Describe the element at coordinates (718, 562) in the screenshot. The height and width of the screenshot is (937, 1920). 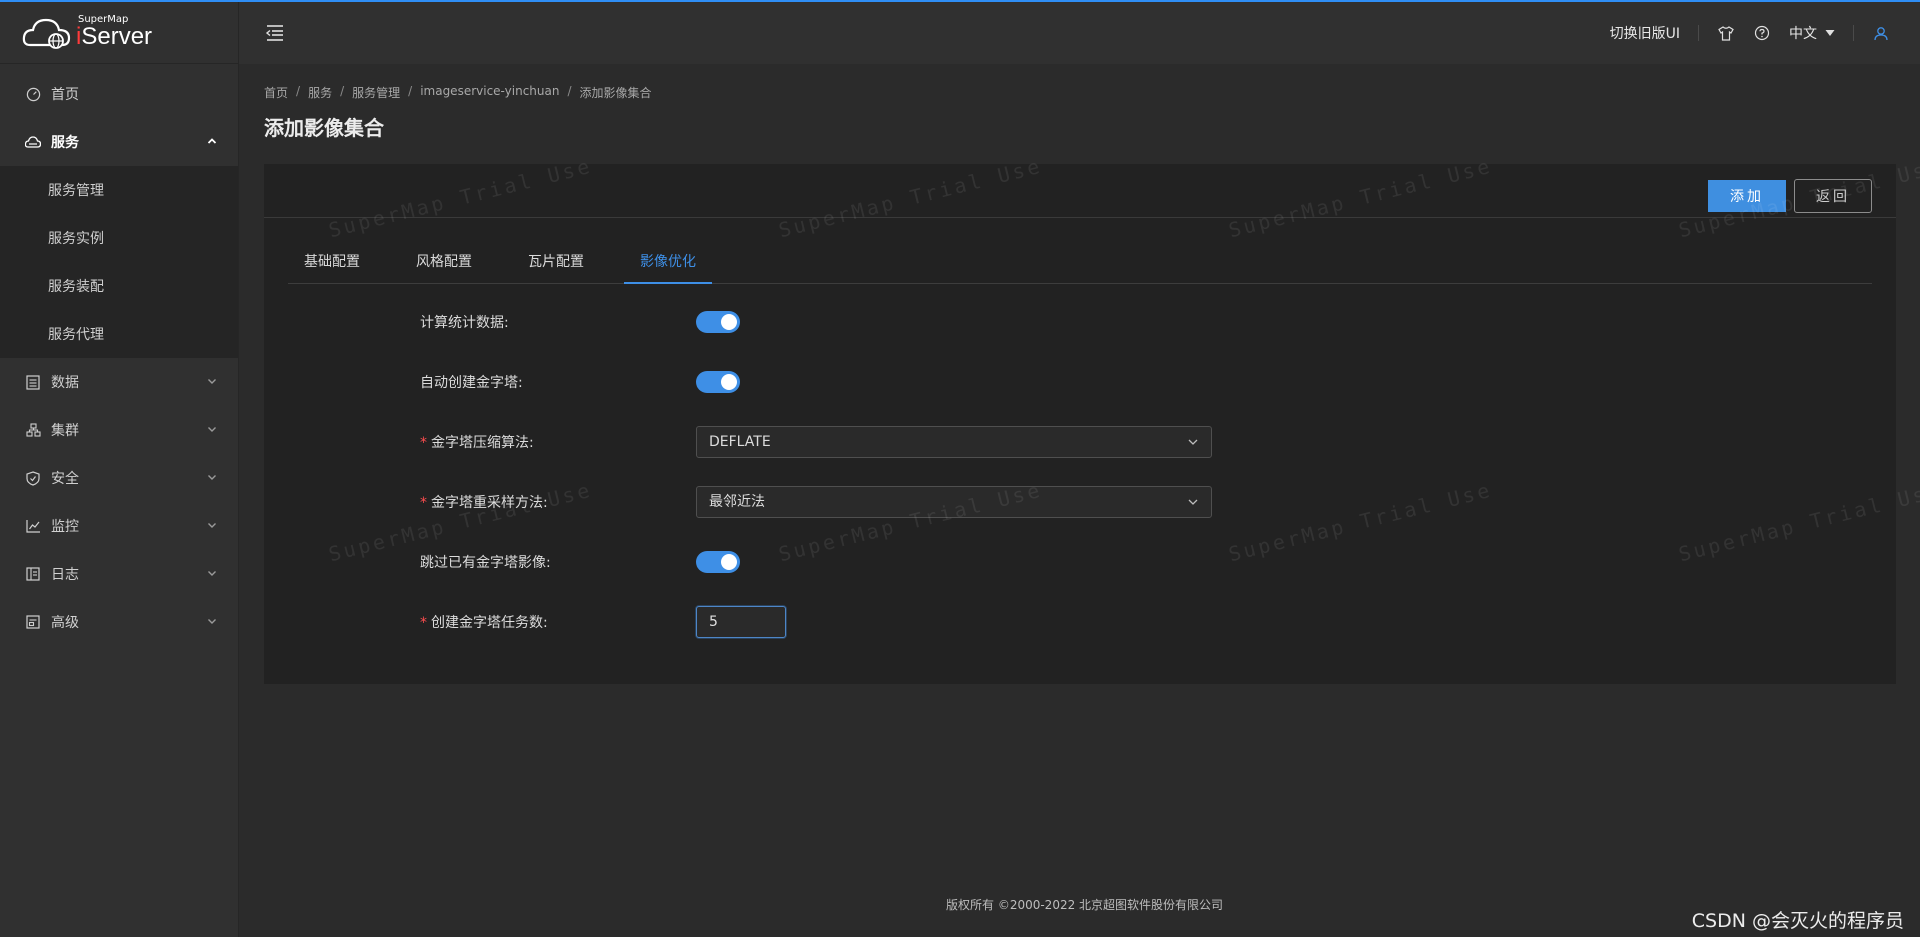
I see `skip-existing-switch` at that location.